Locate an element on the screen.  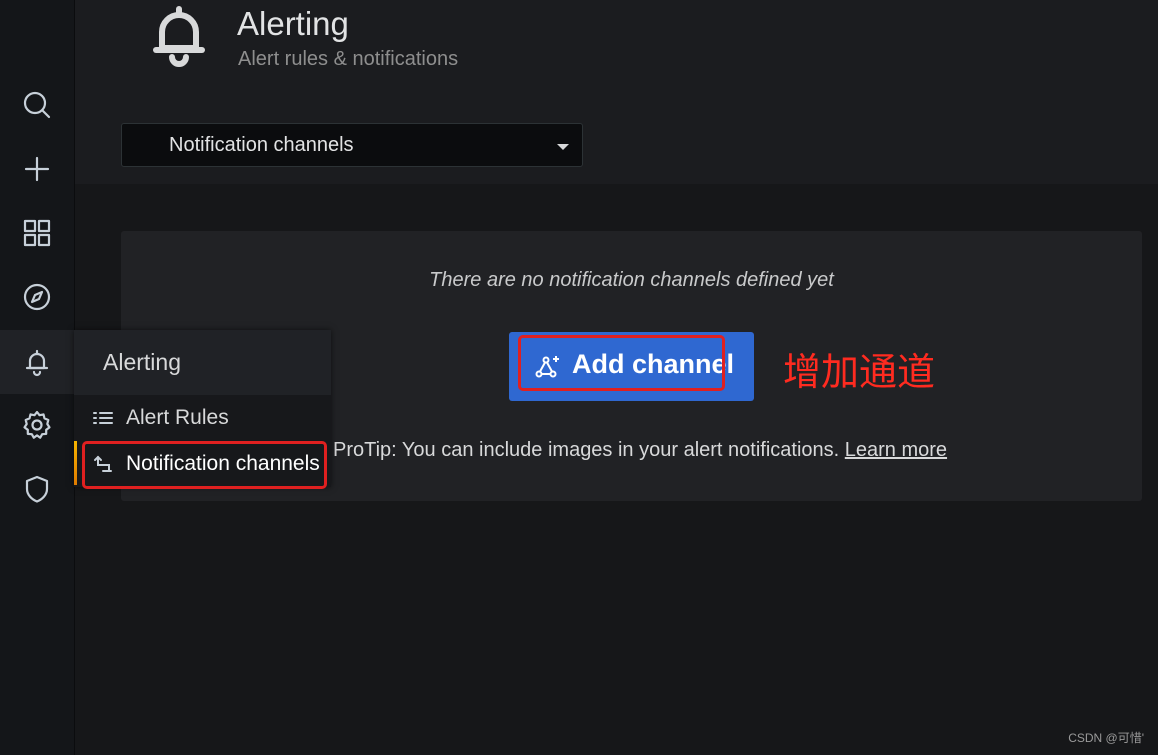
watermark: CSDN @可惜' is located at coordinates (1106, 738).